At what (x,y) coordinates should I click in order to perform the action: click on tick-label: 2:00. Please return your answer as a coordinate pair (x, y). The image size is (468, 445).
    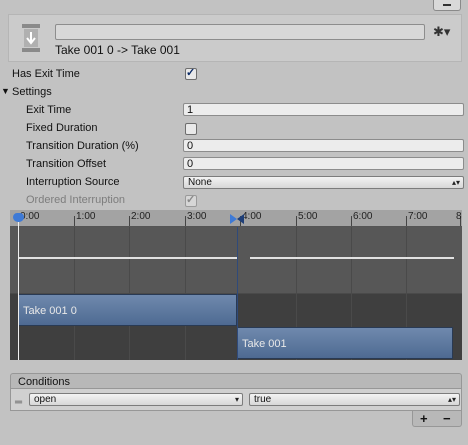
    Looking at the image, I should click on (141, 216).